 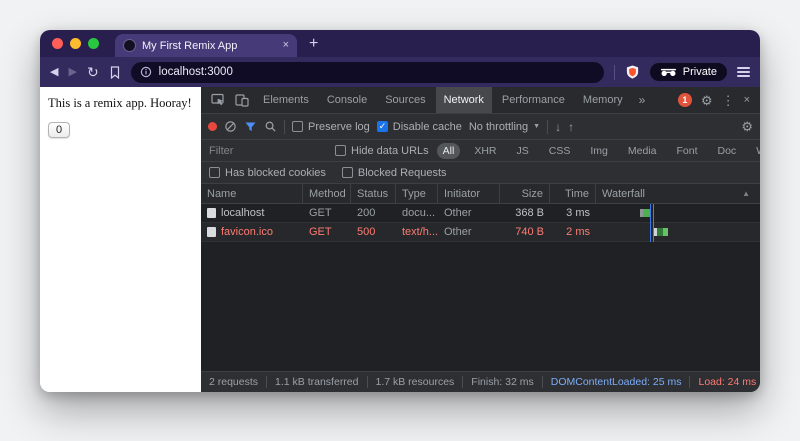 I want to click on filter-pill-ws: WS, so click(x=755, y=151).